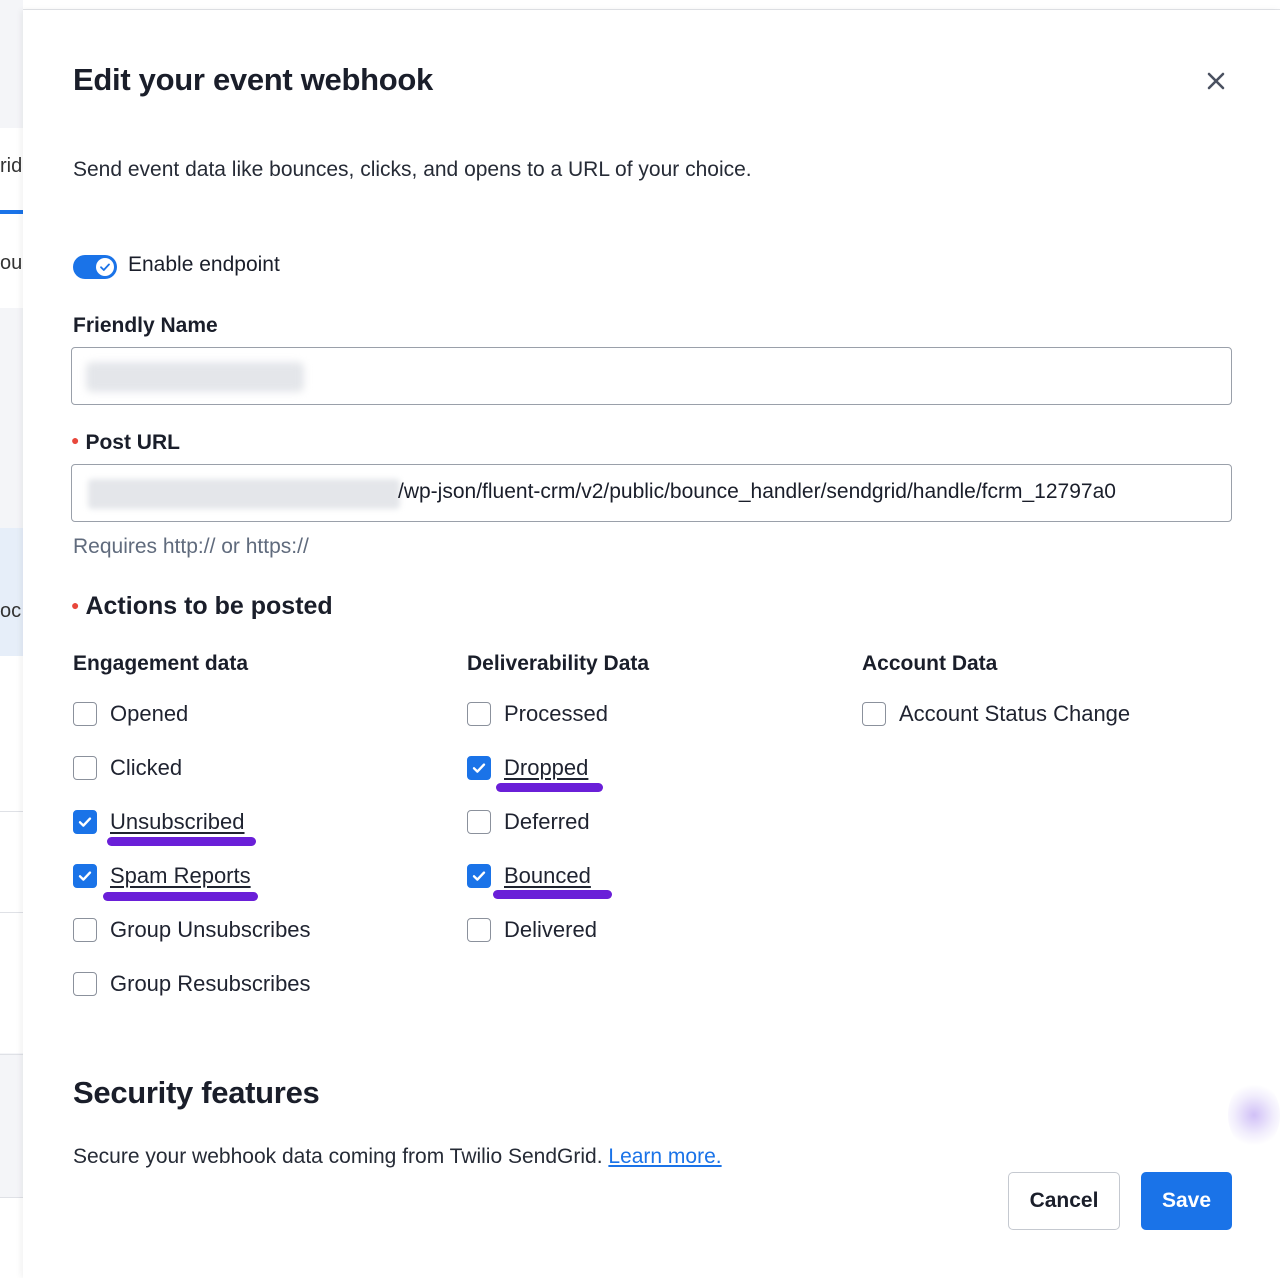 This screenshot has height=1278, width=1280. What do you see at coordinates (546, 767) in the screenshot?
I see `checkbox-label: Dropped` at bounding box center [546, 767].